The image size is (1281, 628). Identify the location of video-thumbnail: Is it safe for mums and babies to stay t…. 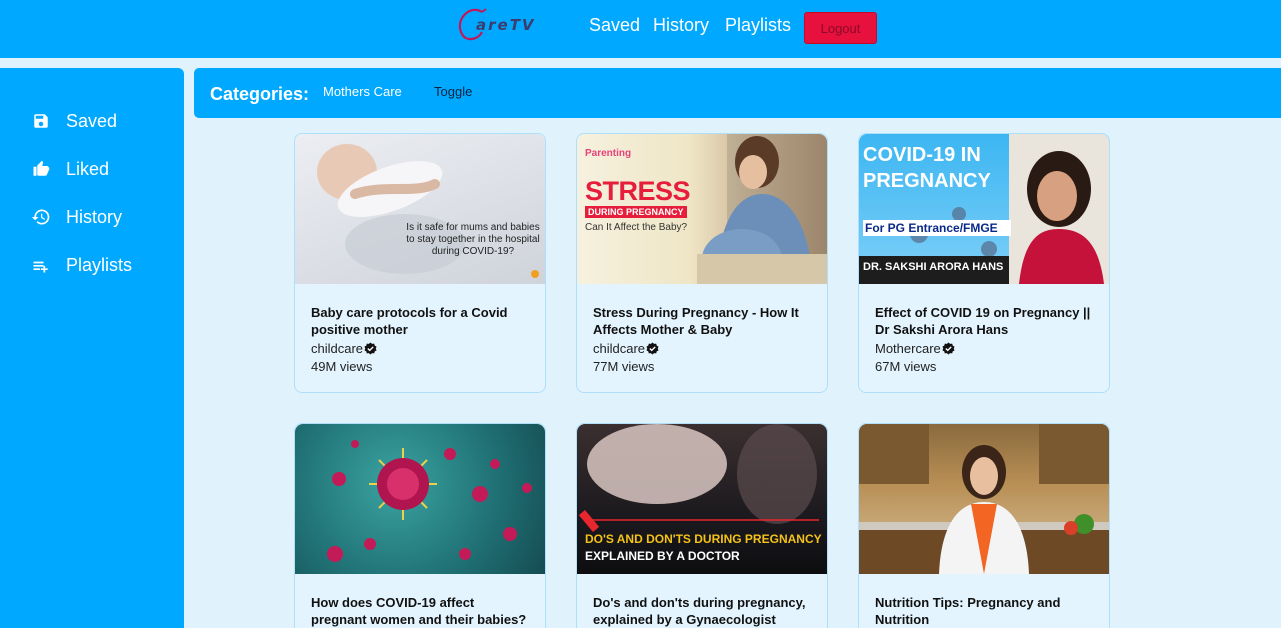
(420, 209).